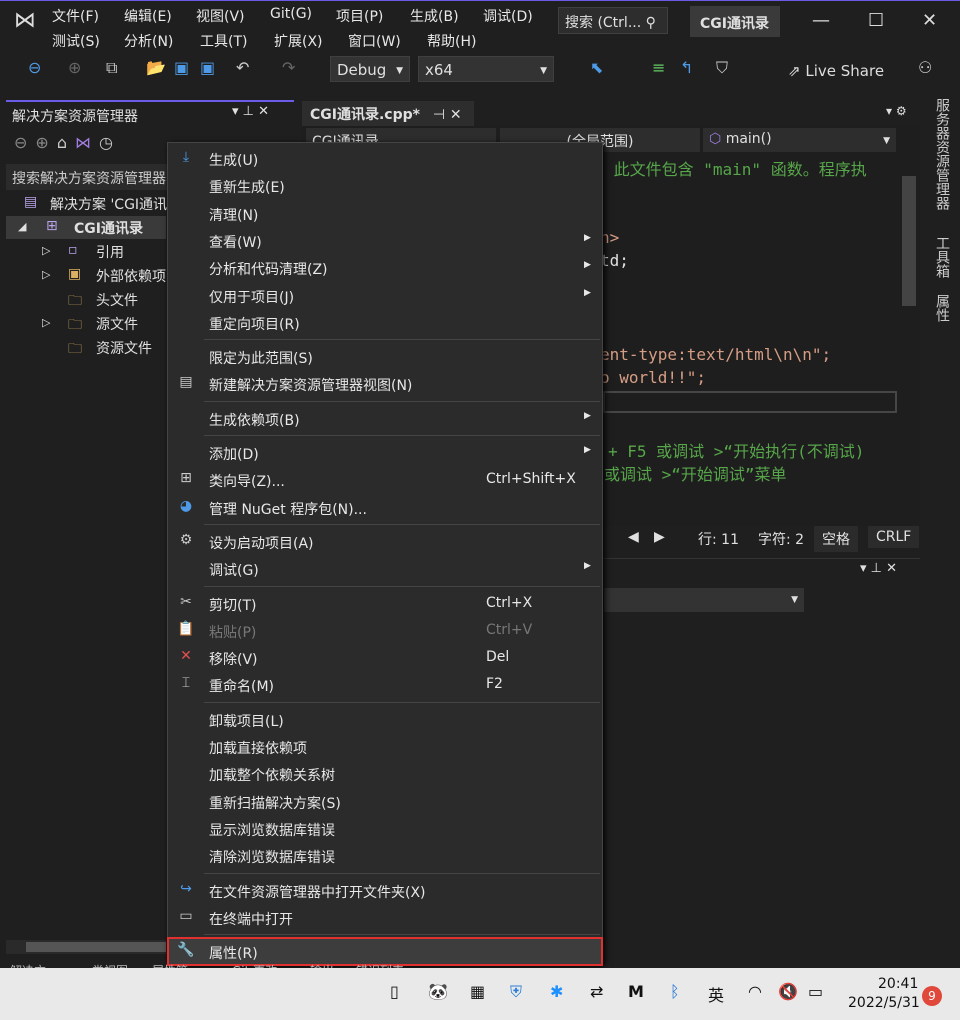  What do you see at coordinates (207, 67) in the screenshot?
I see `save-all-icon: ▣` at bounding box center [207, 67].